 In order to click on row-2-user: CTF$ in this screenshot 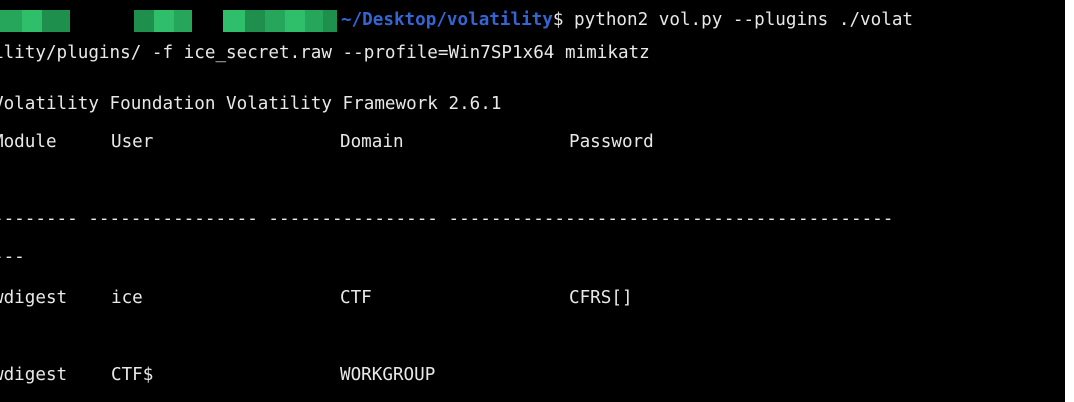, I will do `click(132, 375)`.